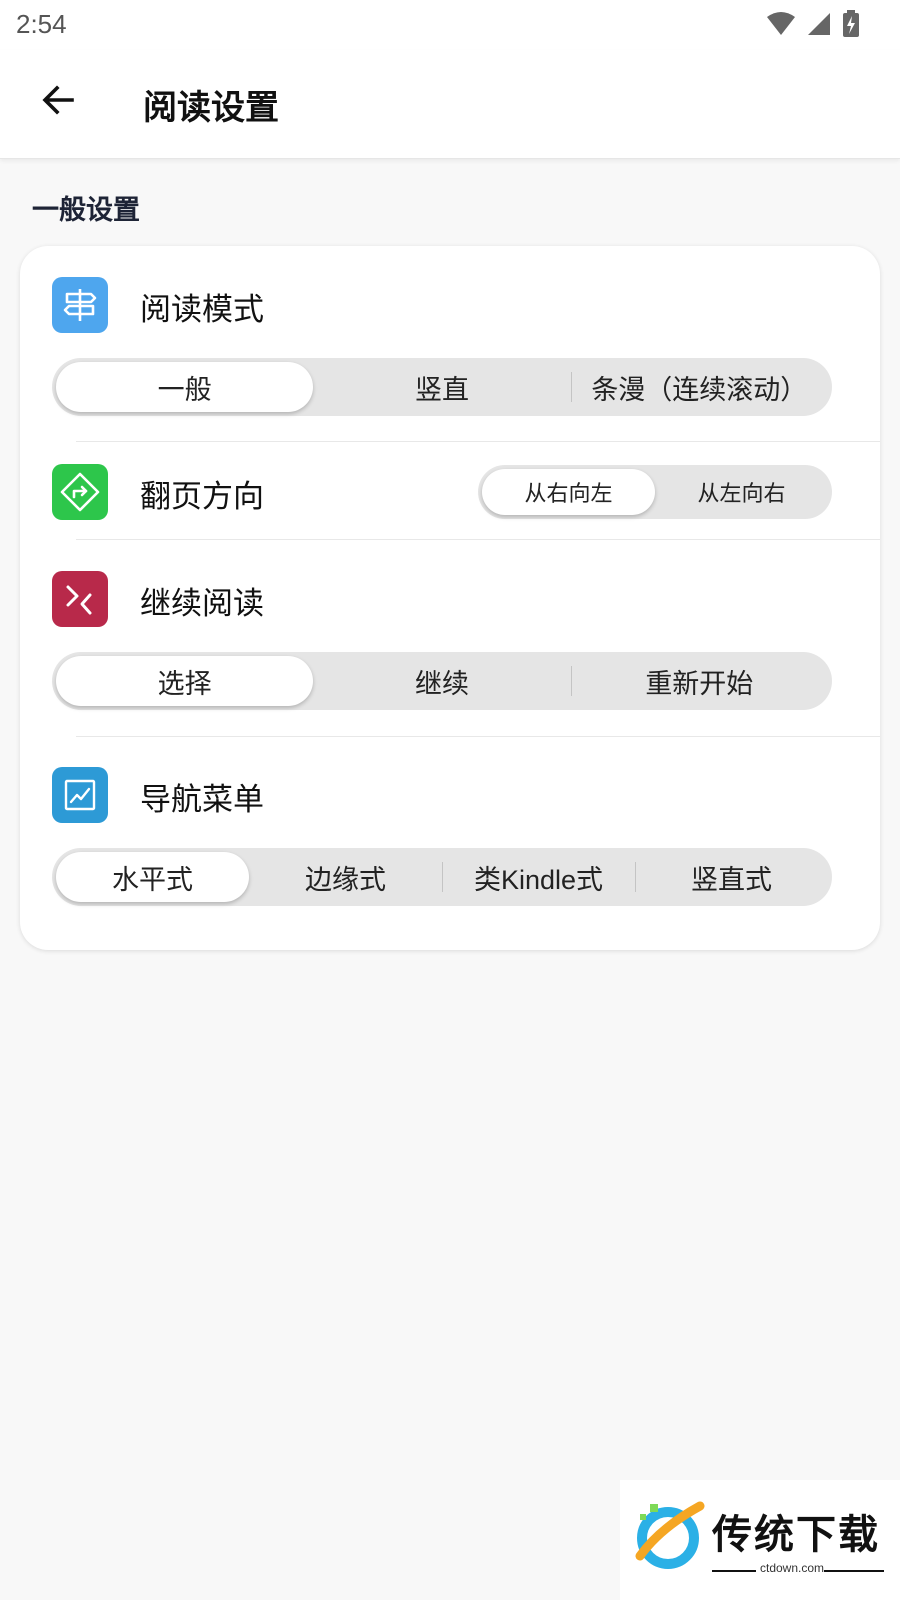 This screenshot has height=1600, width=900. I want to click on nav-menu-option-vertical: 竖直式, so click(731, 877).